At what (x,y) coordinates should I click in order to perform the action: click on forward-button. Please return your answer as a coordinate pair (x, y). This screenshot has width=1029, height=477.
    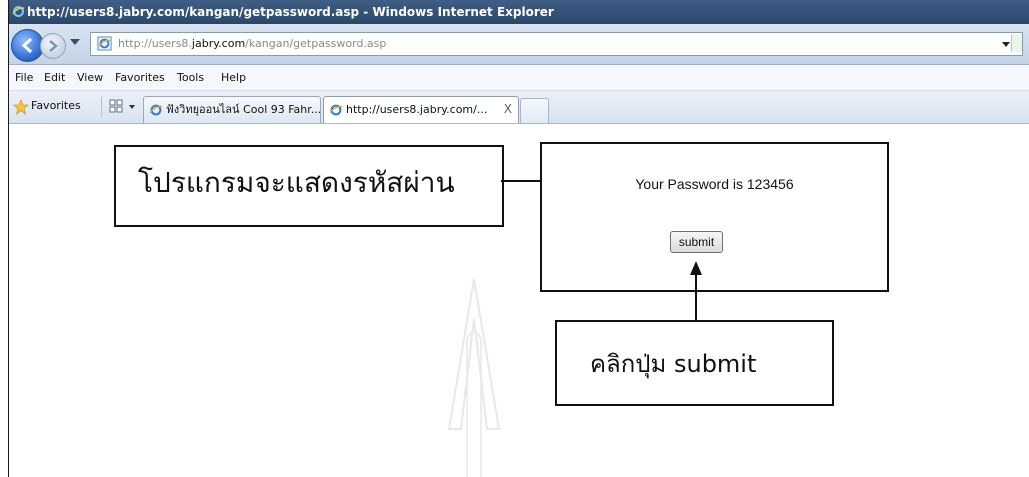
    Looking at the image, I should click on (53, 46).